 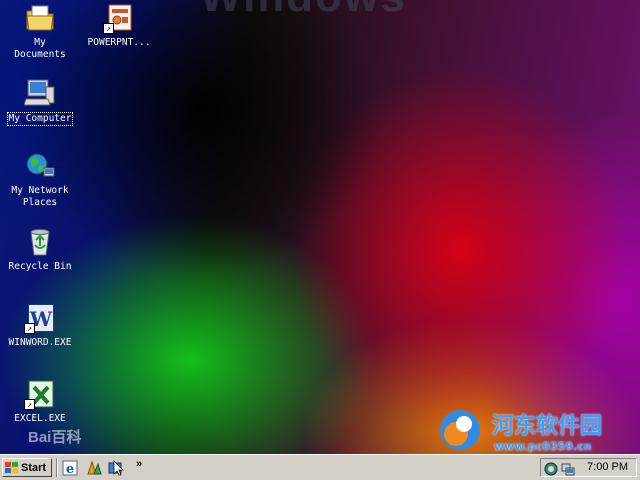 I want to click on desktop-icon-my-documents: My Documents, so click(x=40, y=31).